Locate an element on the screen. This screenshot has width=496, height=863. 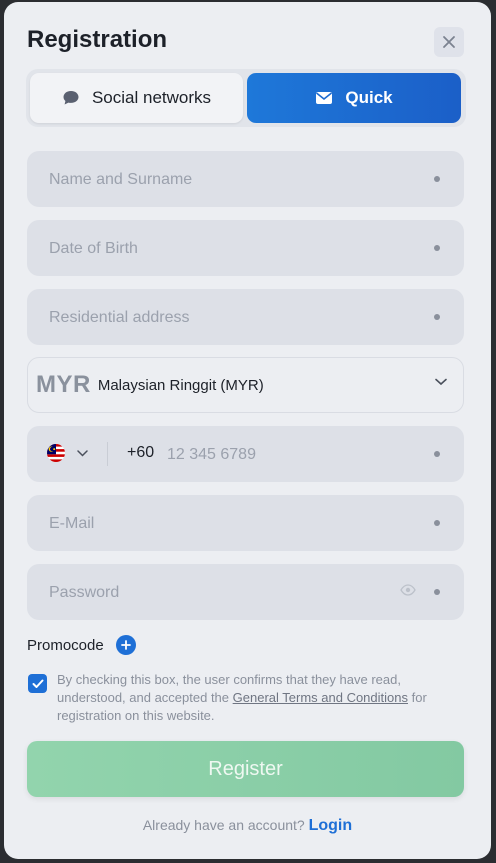
phone-field: +60 is located at coordinates (245, 455).